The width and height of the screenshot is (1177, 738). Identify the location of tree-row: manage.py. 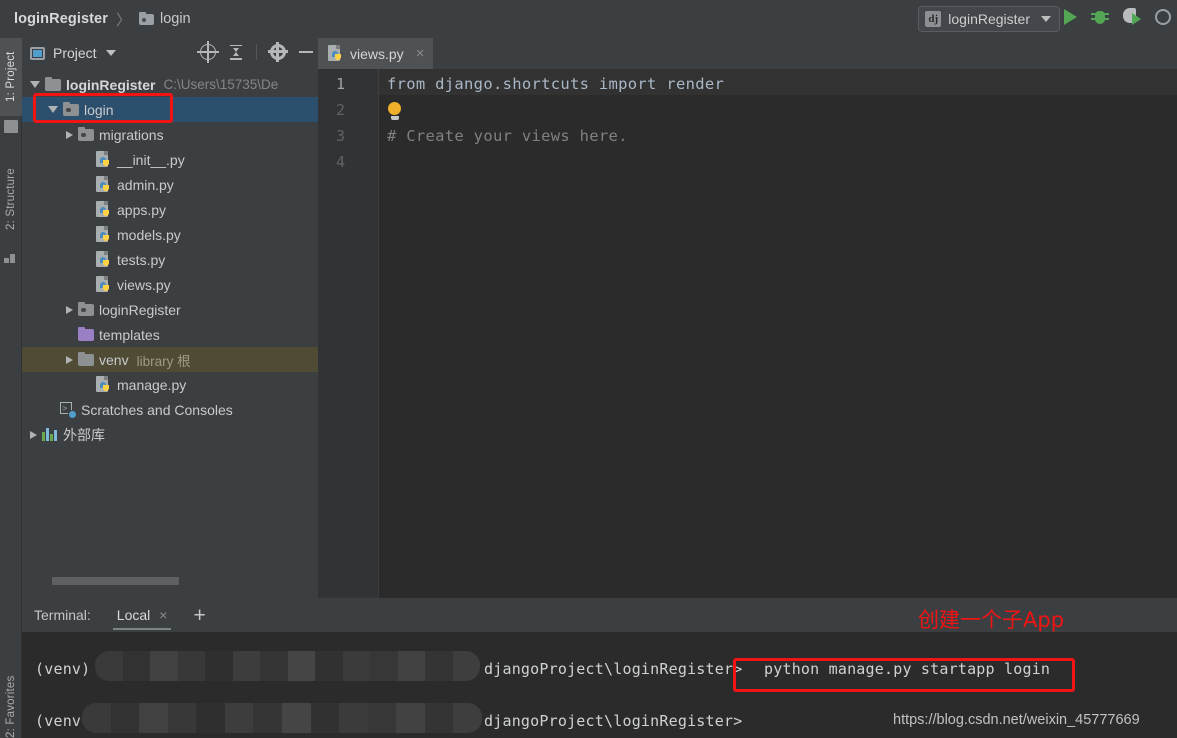
(170, 384).